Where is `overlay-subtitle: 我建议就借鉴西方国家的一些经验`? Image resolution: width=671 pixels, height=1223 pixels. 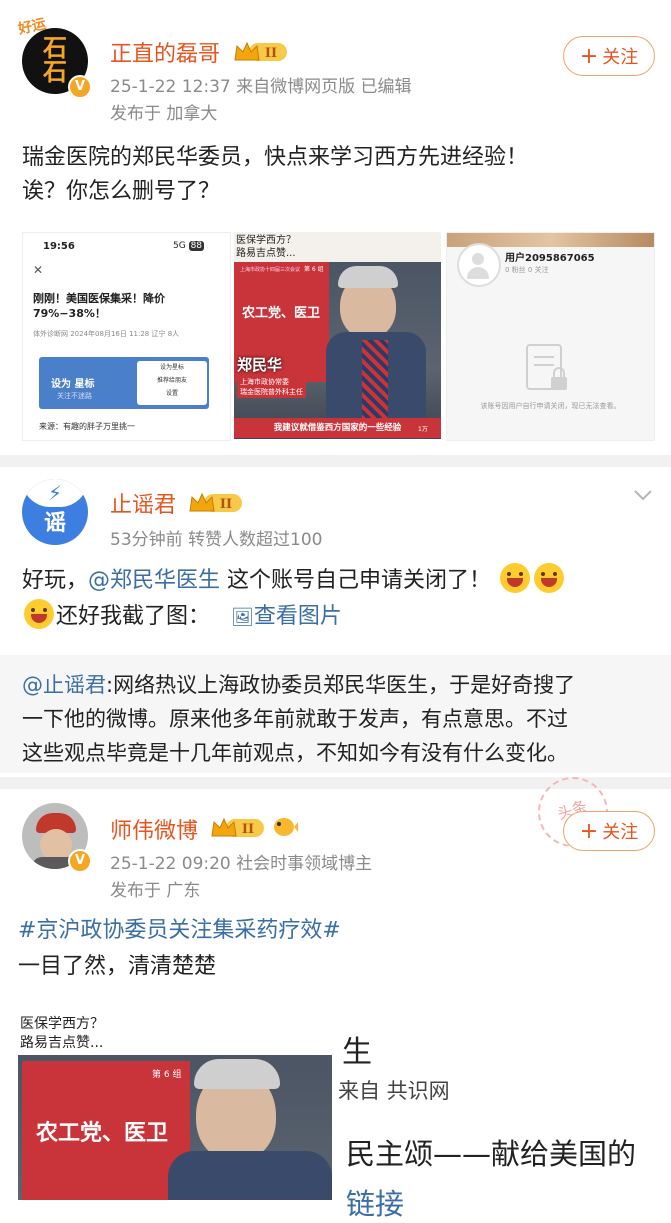 overlay-subtitle: 我建议就借鉴西方国家的一些经验 is located at coordinates (337, 428).